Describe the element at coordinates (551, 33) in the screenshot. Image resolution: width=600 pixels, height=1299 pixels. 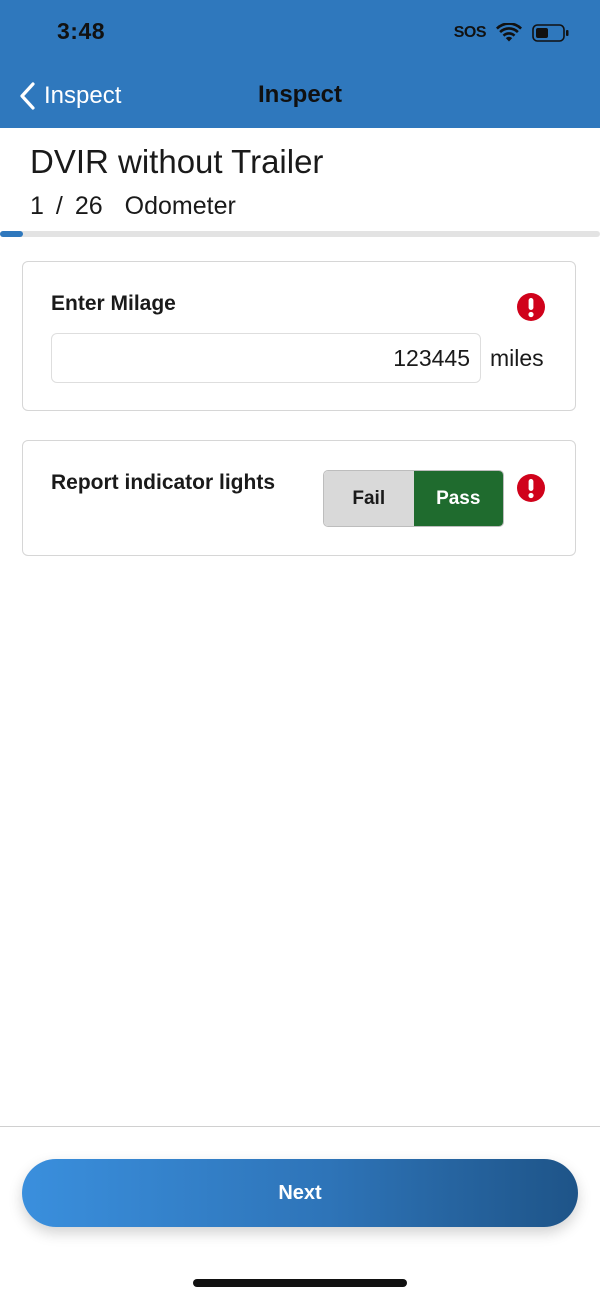
I see `battery-icon` at that location.